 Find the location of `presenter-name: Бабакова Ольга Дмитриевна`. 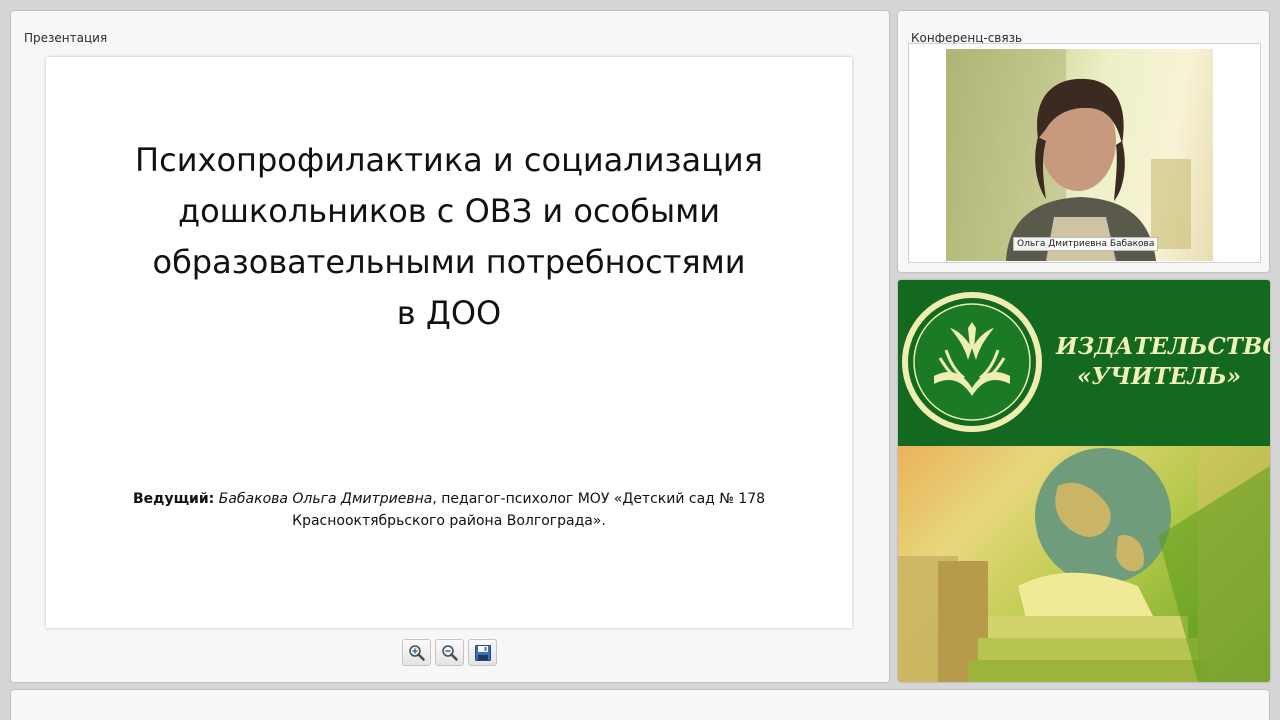

presenter-name: Бабакова Ольга Дмитриевна is located at coordinates (325, 499).